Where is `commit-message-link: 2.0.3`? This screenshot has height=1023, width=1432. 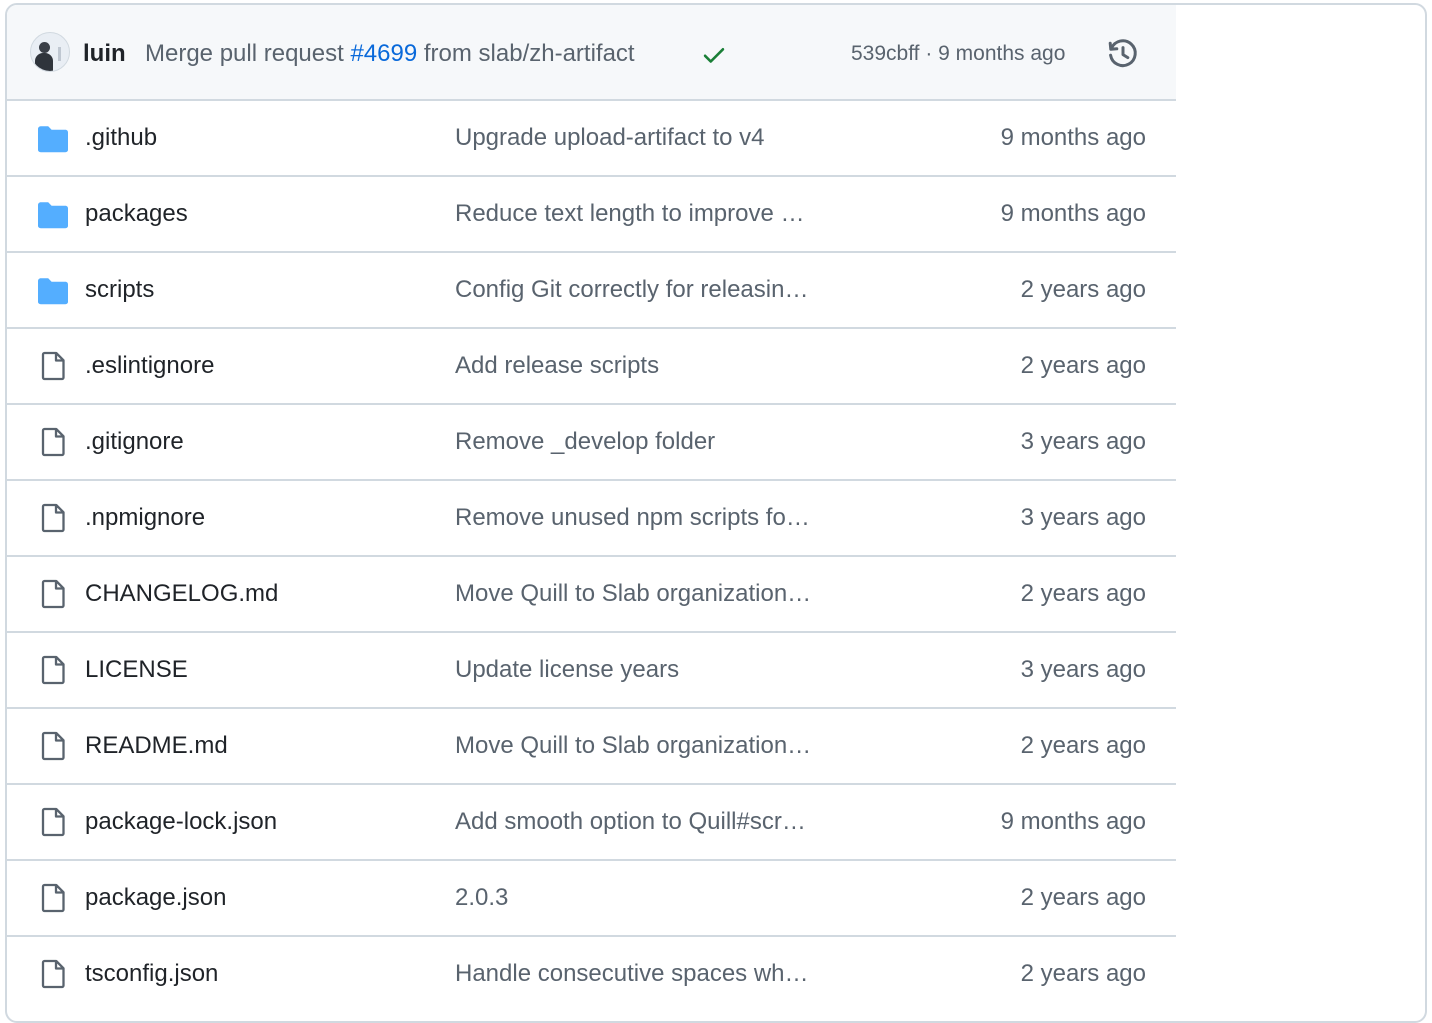
commit-message-link: 2.0.3 is located at coordinates (647, 898).